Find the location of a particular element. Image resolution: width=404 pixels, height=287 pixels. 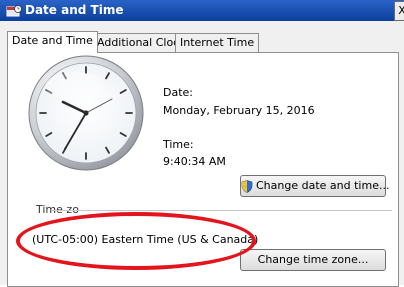

date-value: Monday, February 15, 2016 is located at coordinates (239, 110).